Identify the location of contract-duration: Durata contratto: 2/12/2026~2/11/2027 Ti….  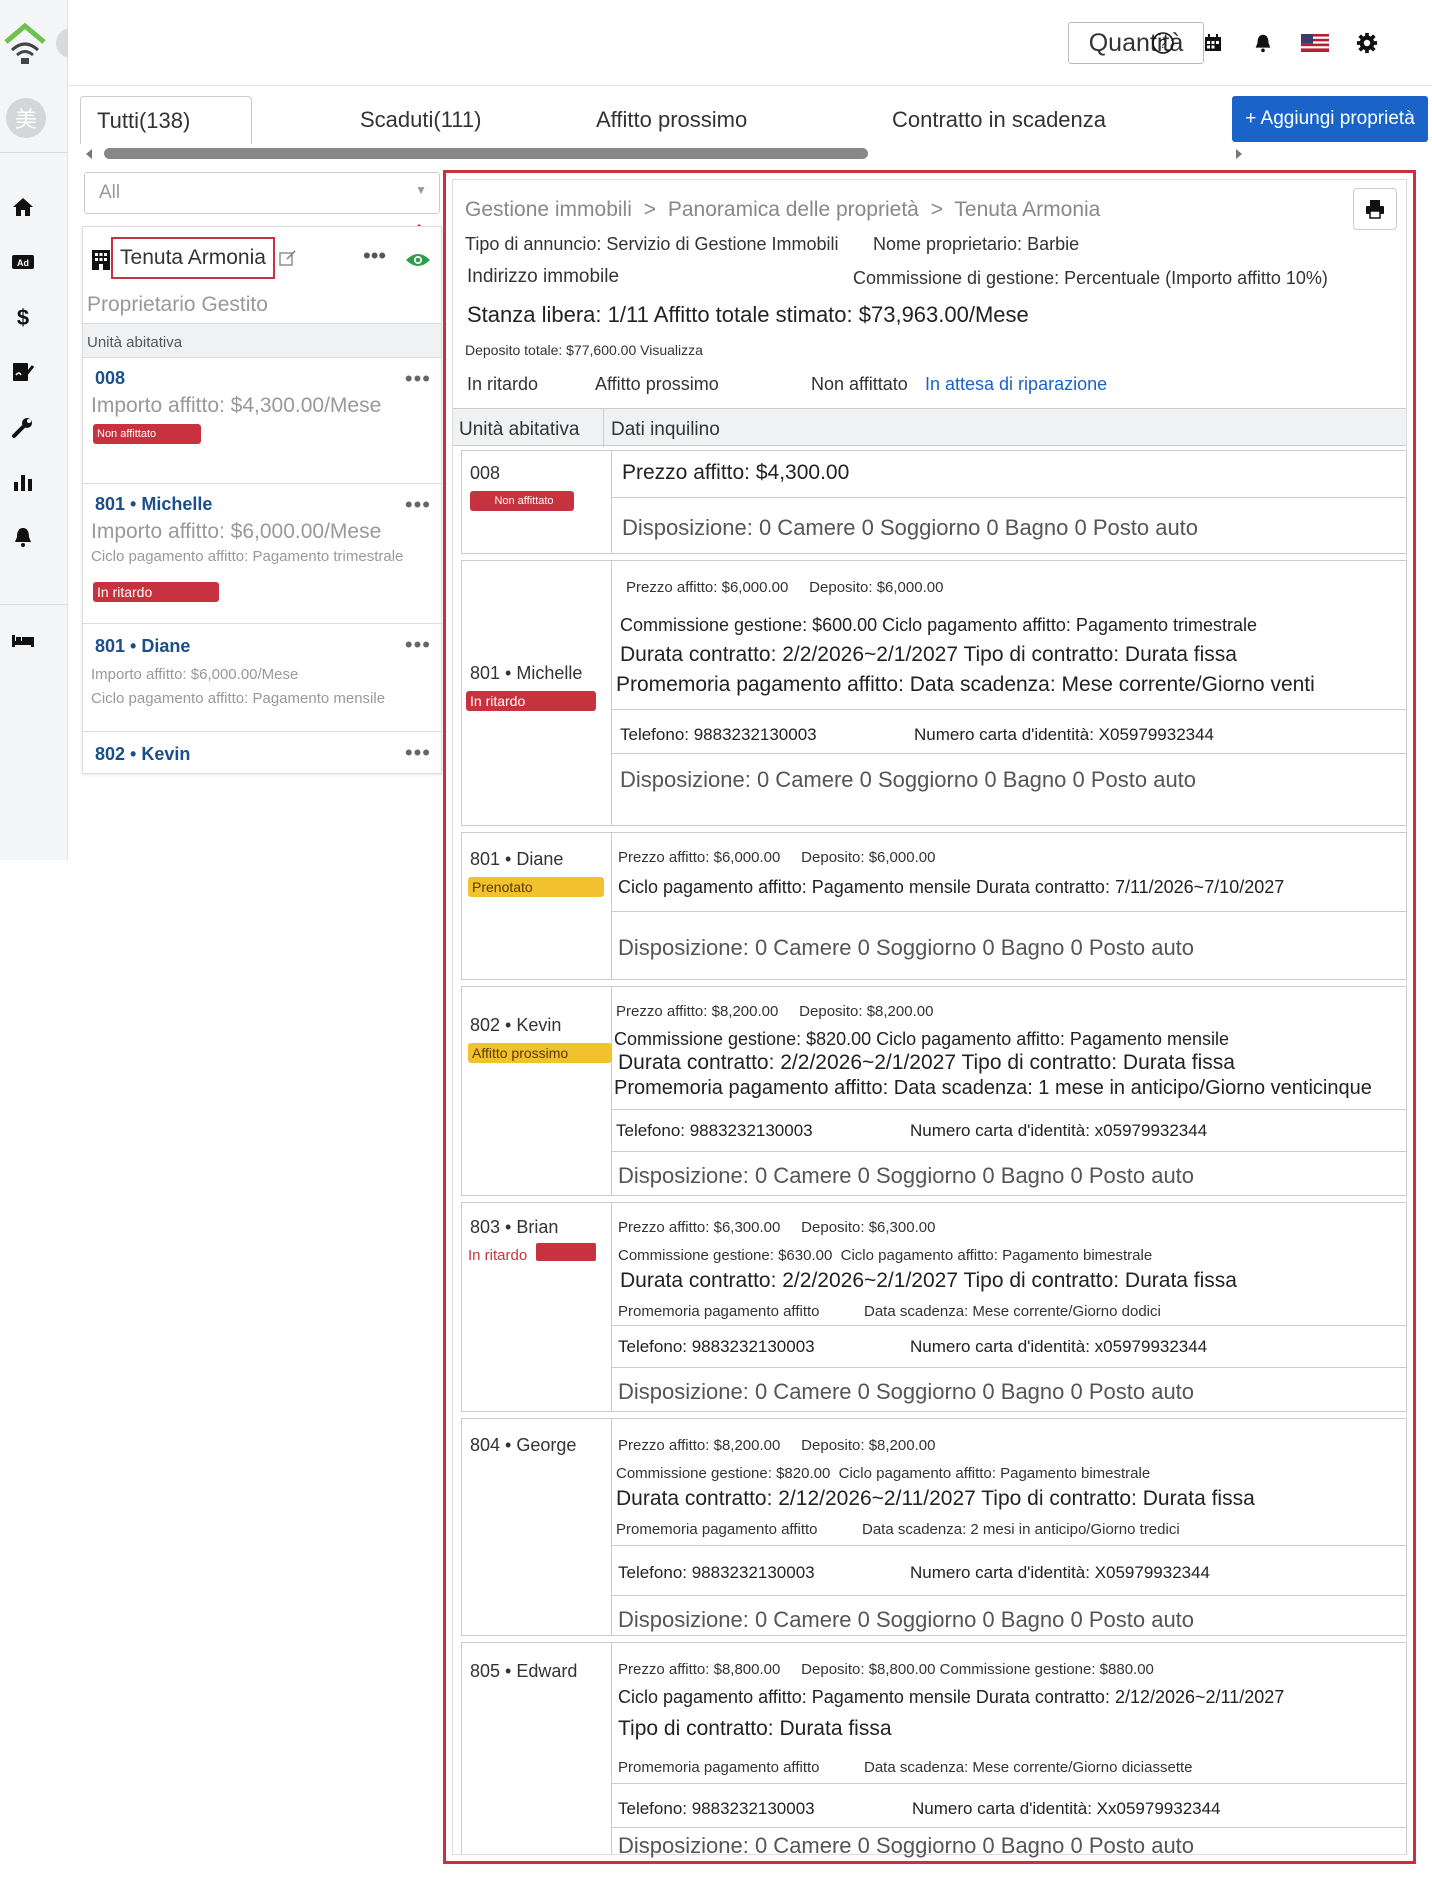
(935, 1498).